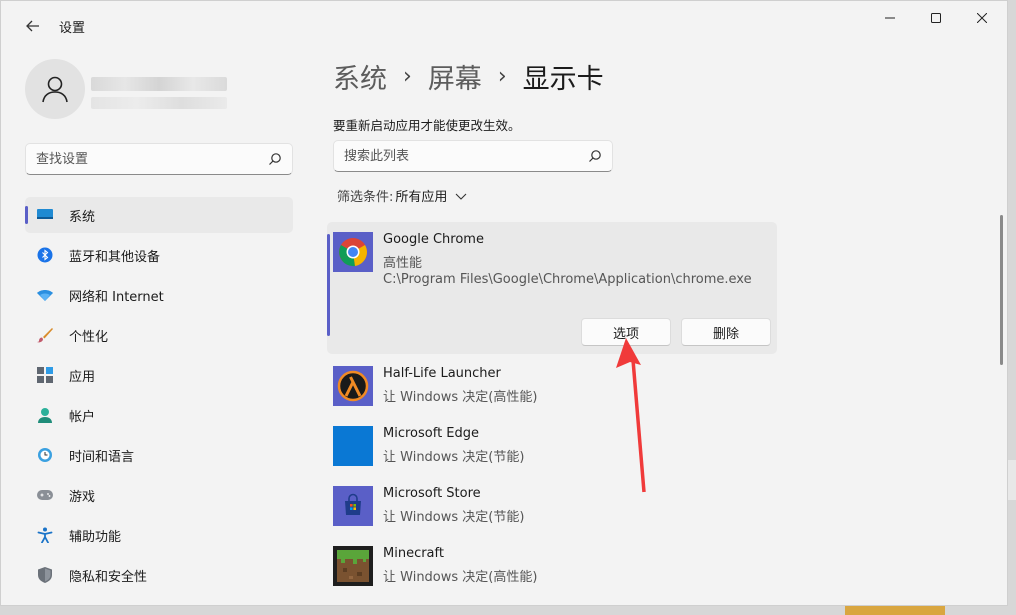 This screenshot has width=1016, height=615. I want to click on maximize-icon, so click(936, 18).